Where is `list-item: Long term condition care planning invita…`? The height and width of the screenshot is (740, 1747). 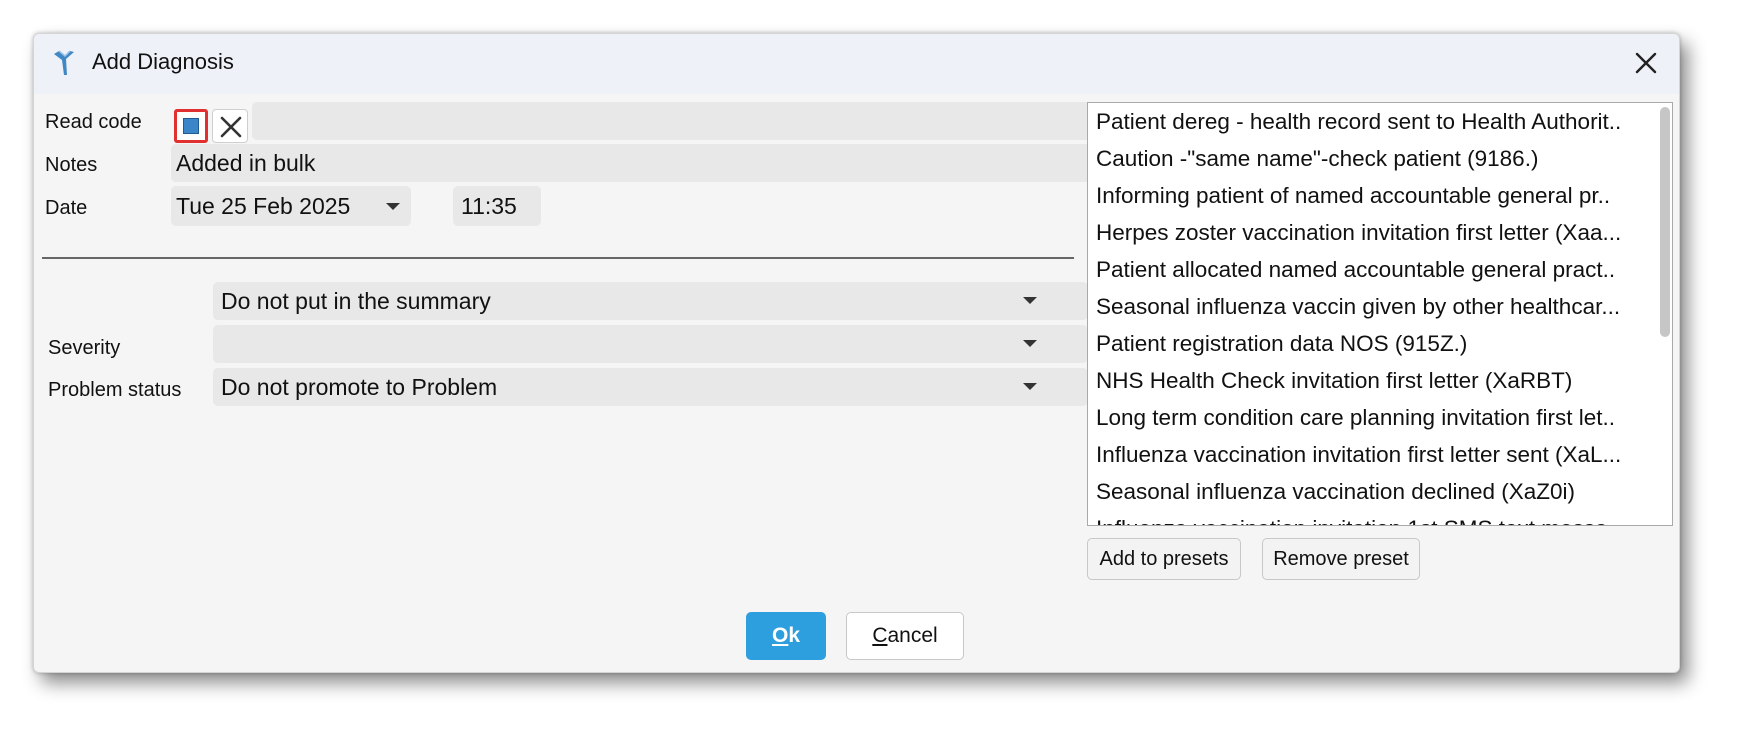
list-item: Long term condition care planning invita… is located at coordinates (1376, 417).